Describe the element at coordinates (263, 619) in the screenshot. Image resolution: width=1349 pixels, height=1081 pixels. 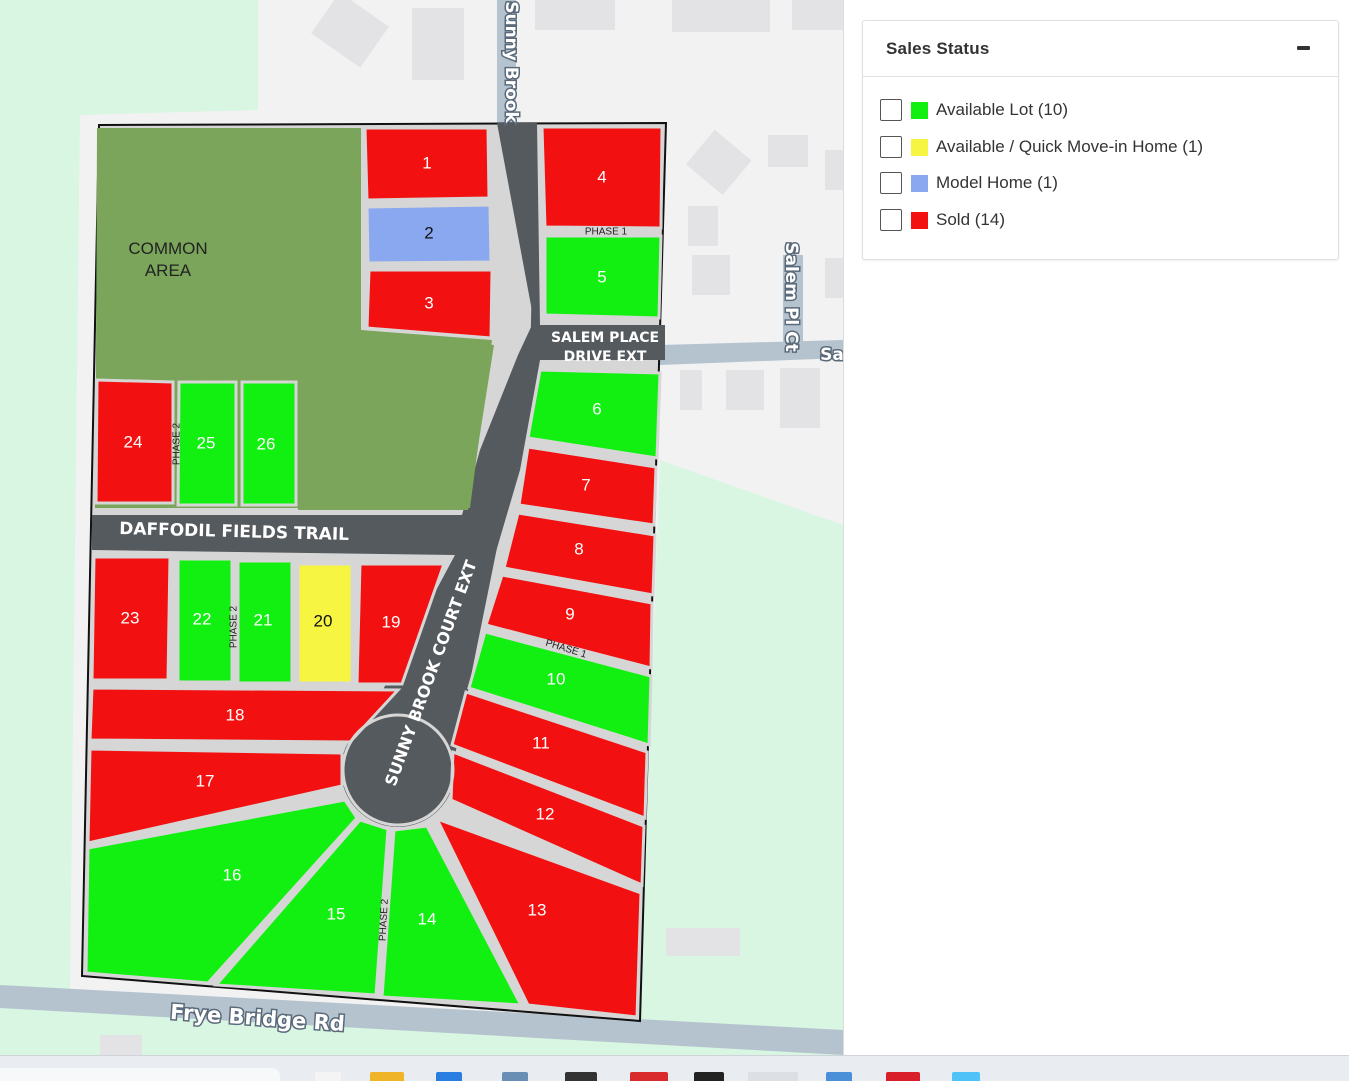
I see `lot-label-21: 21` at that location.